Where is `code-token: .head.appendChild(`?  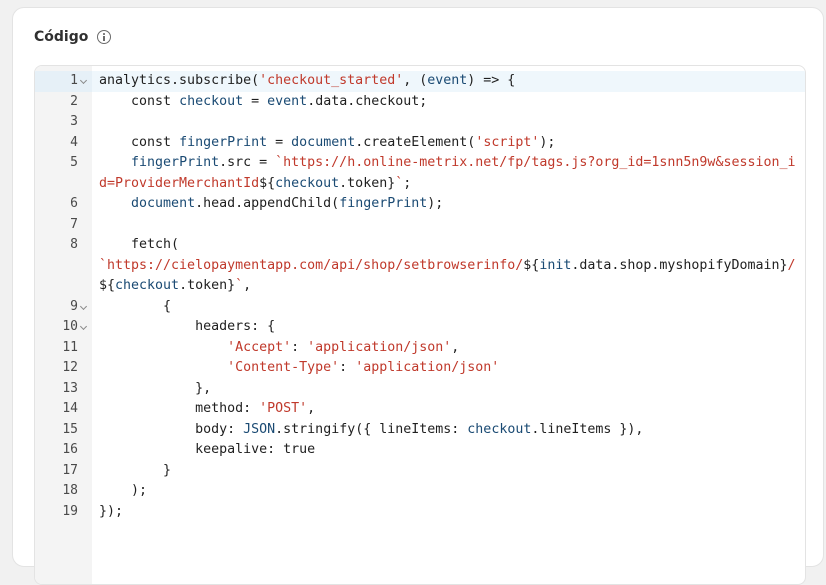
code-token: .head.appendChild( is located at coordinates (267, 203).